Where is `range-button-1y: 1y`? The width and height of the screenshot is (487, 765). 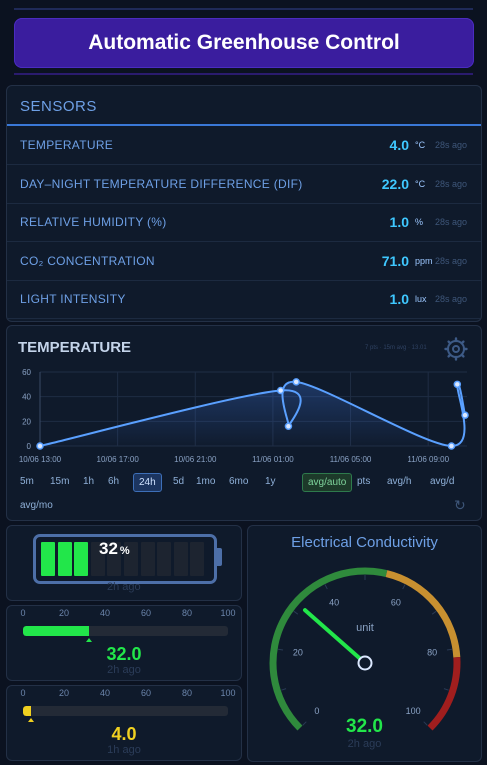 range-button-1y: 1y is located at coordinates (270, 481).